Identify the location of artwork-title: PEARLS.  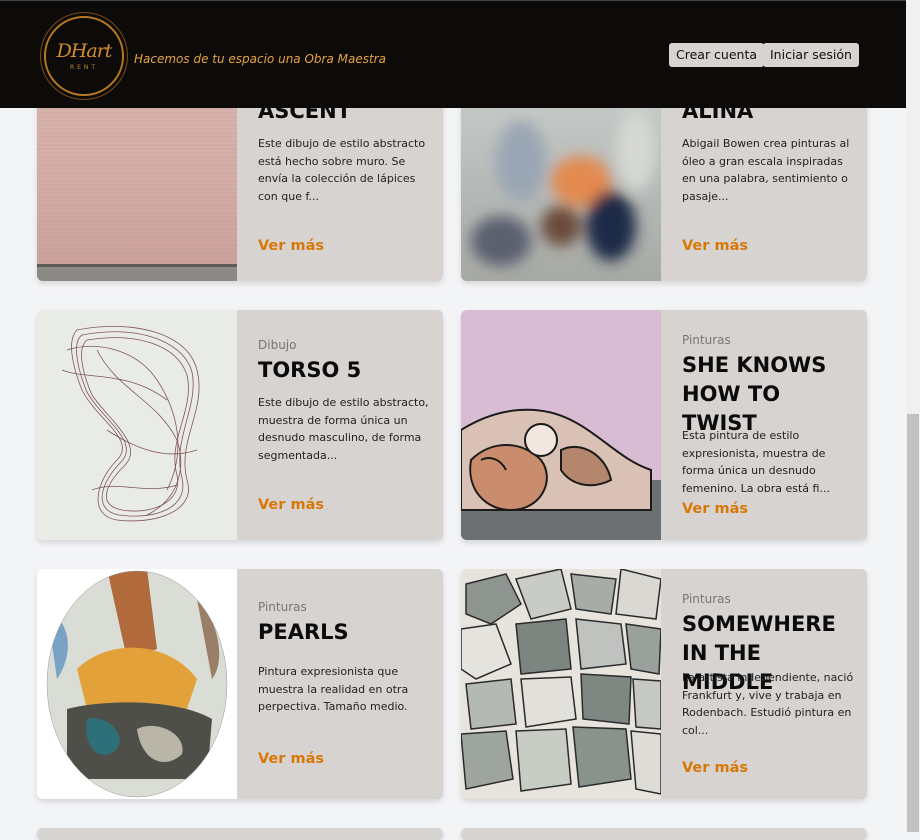
(303, 632).